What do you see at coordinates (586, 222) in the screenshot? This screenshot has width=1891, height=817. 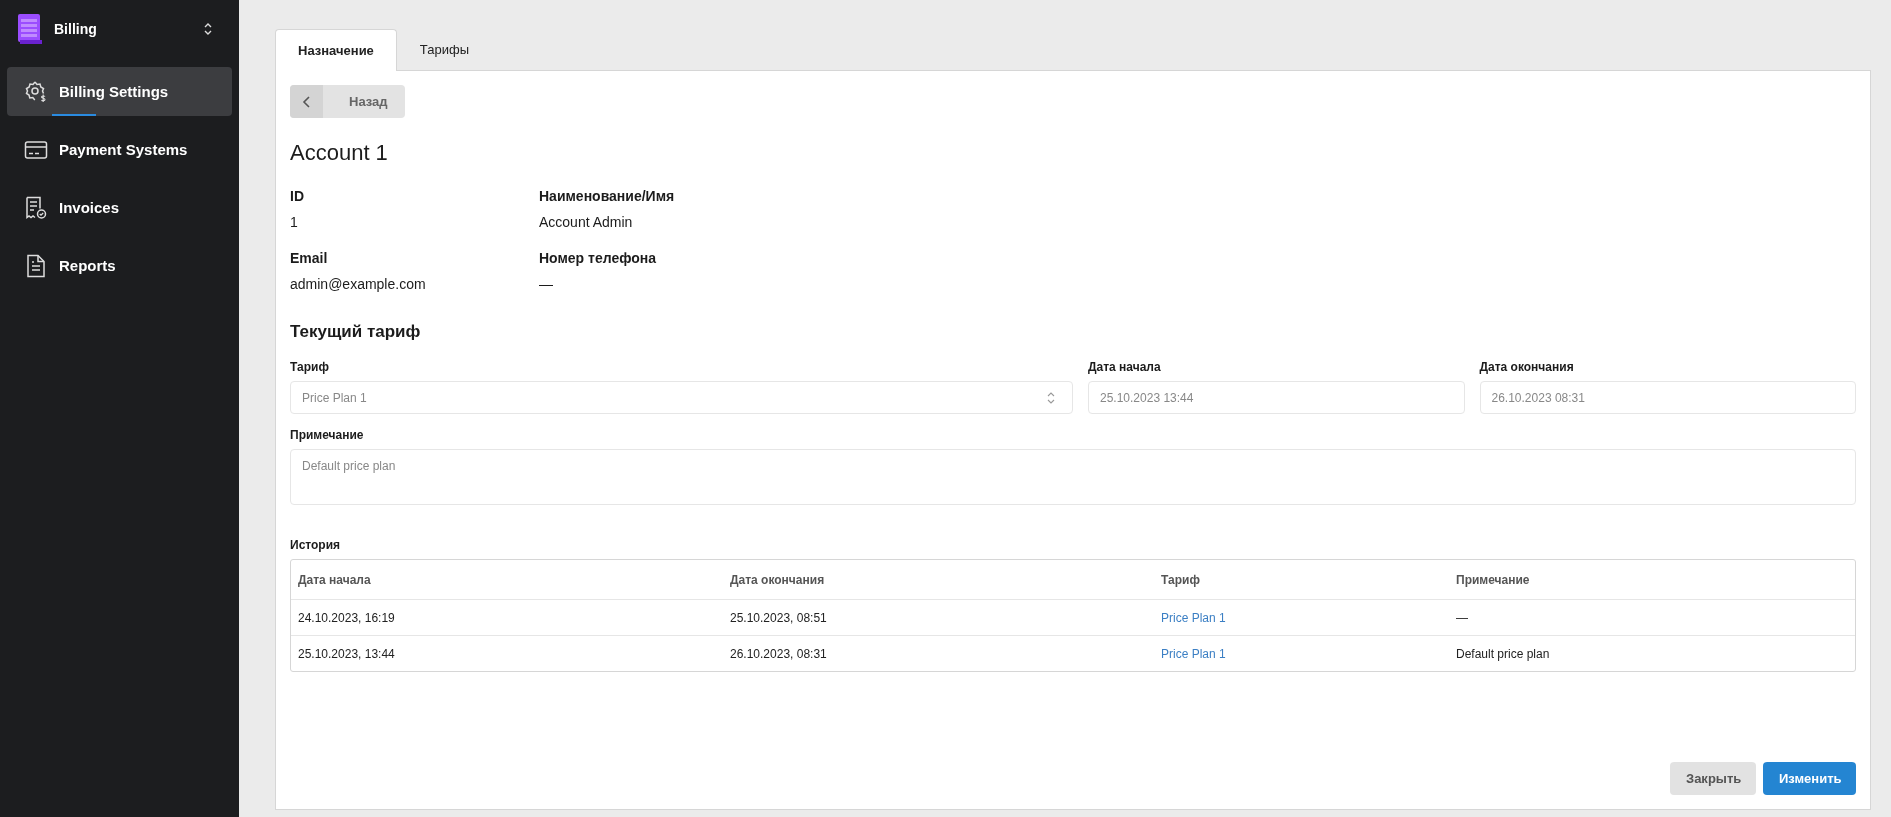 I see `field-value: Account Admin` at bounding box center [586, 222].